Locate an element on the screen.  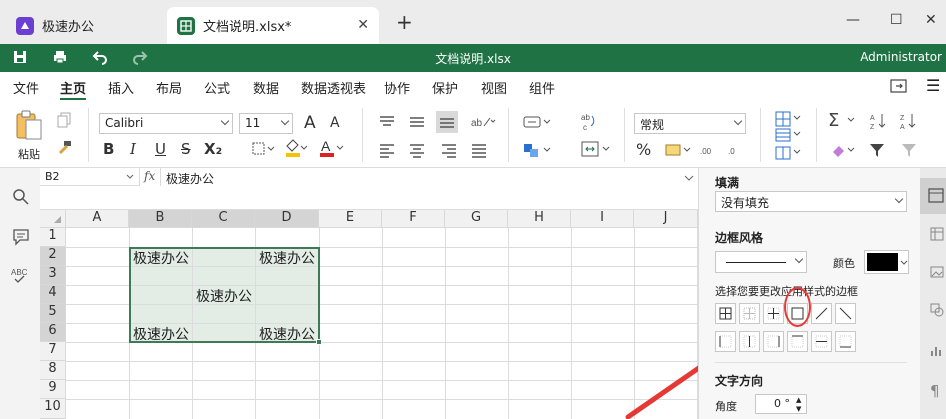
bottom-border-button is located at coordinates (845, 341).